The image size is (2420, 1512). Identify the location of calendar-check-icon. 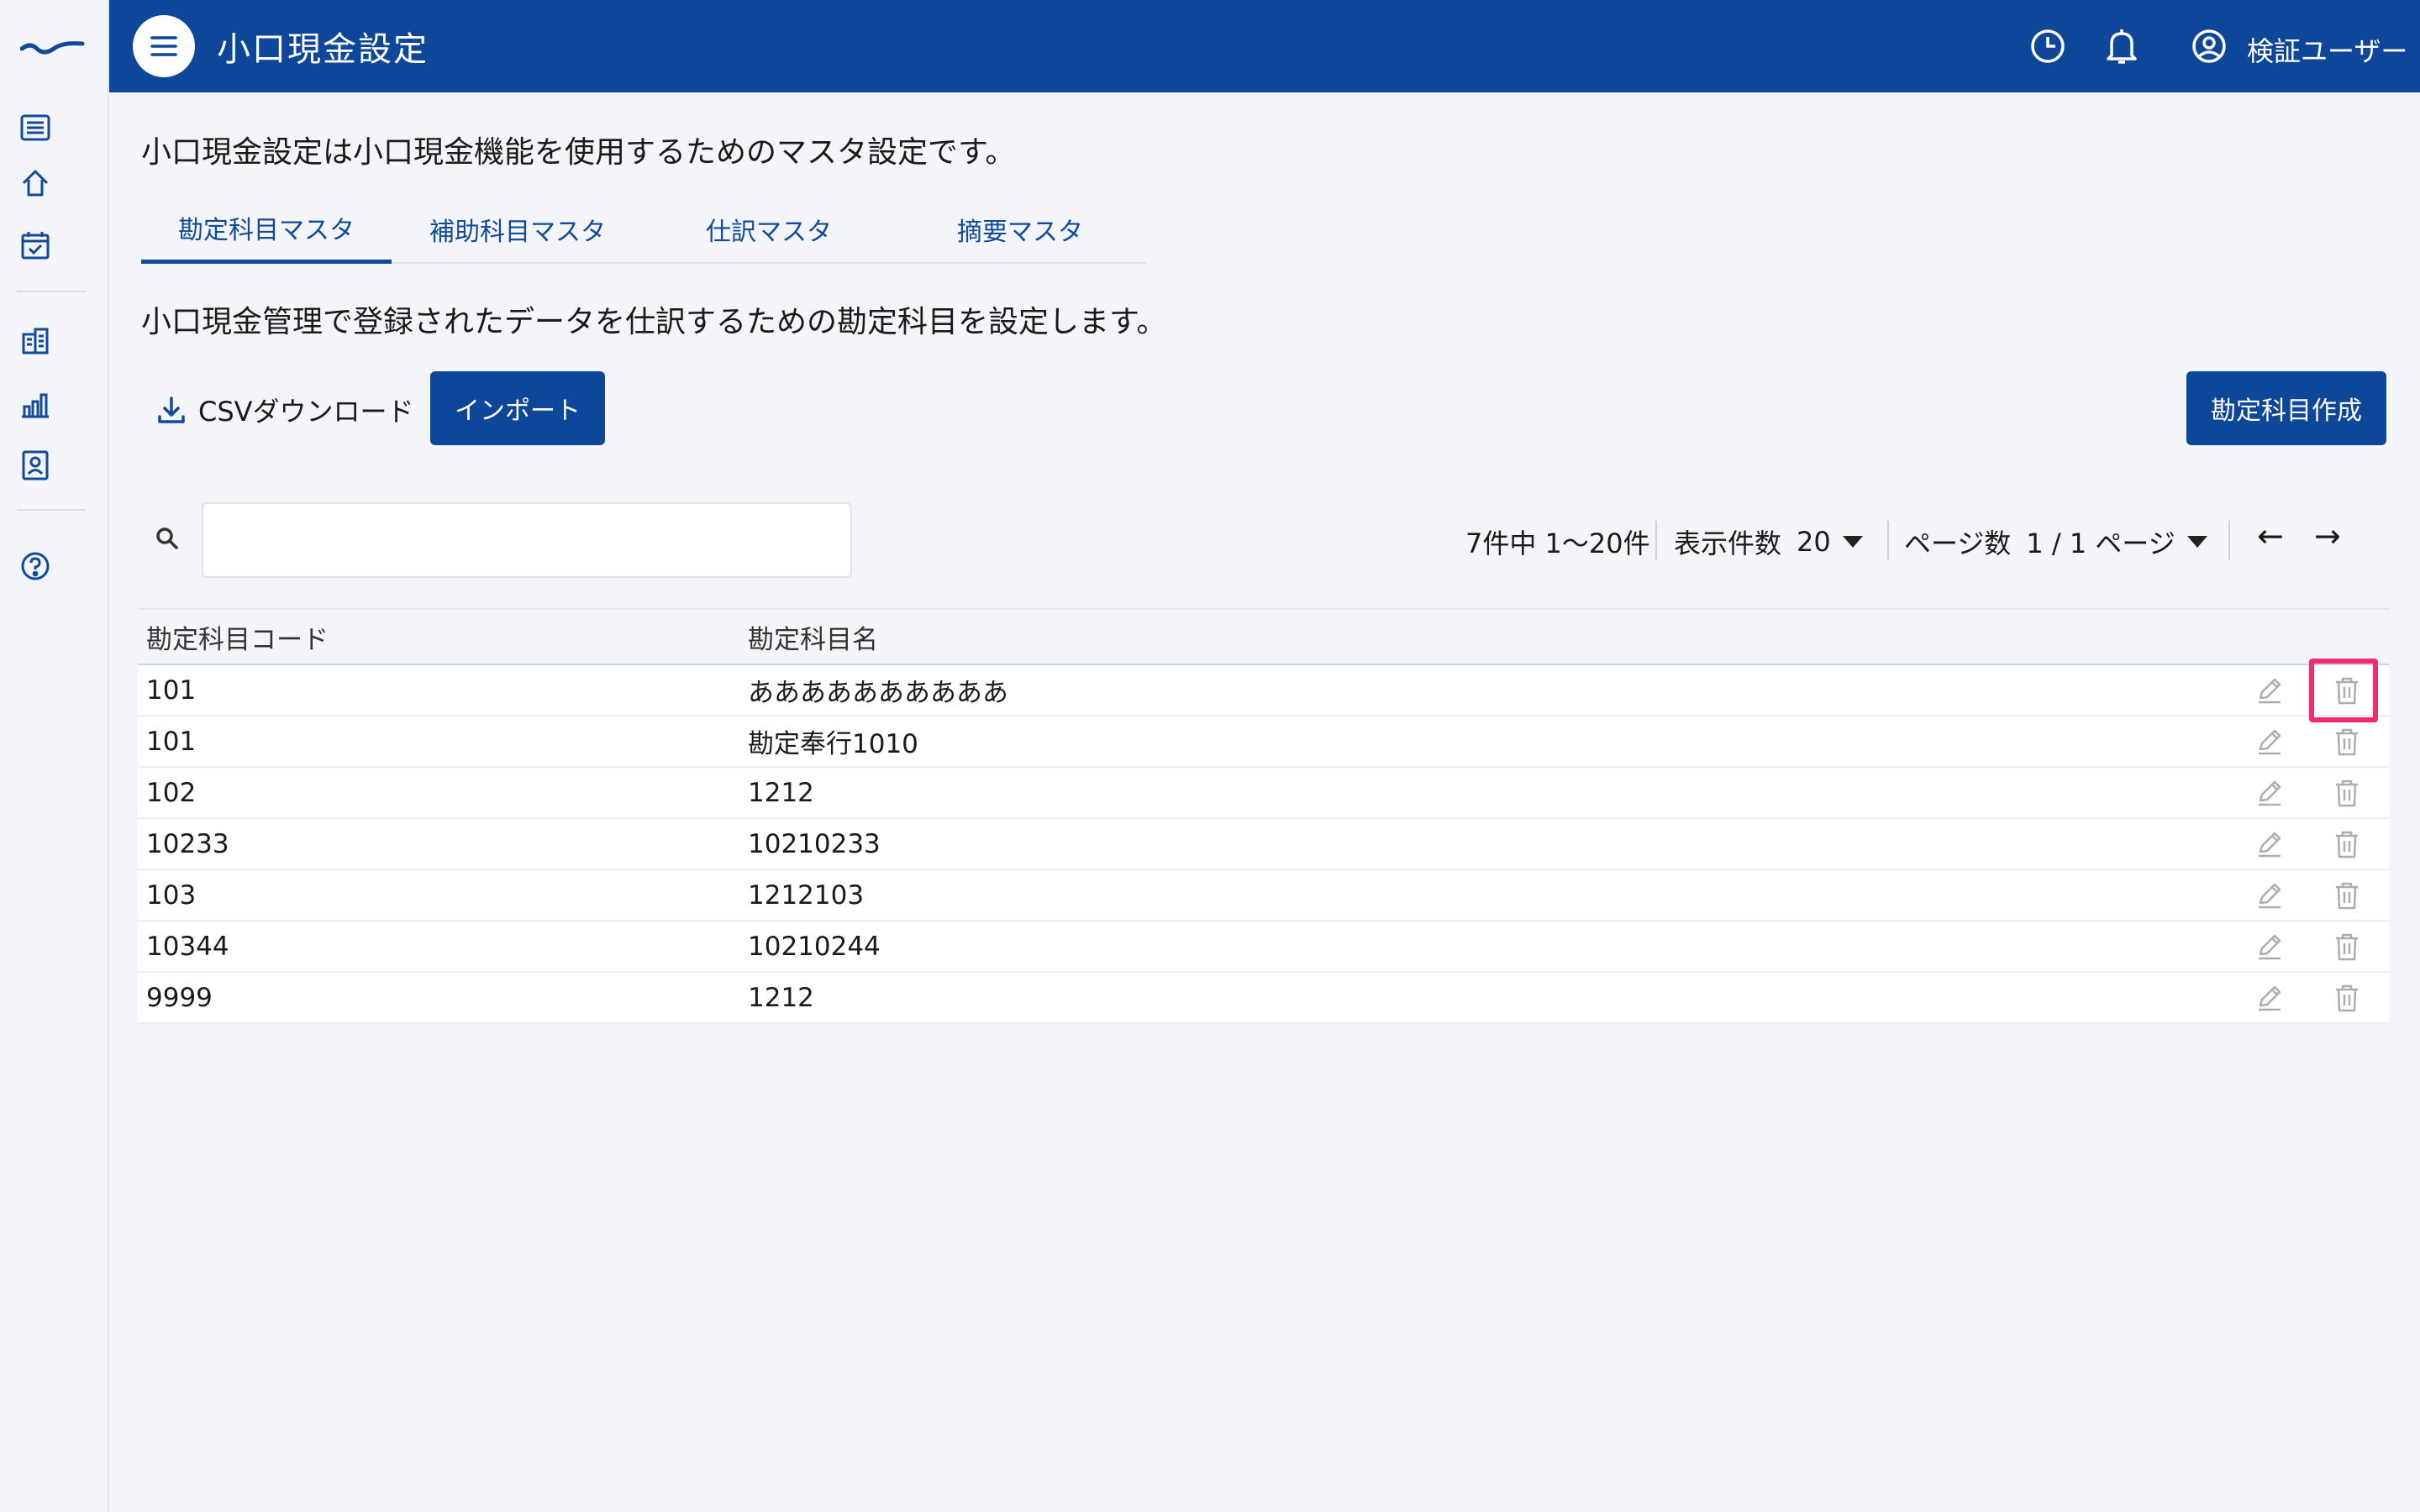
(35, 245).